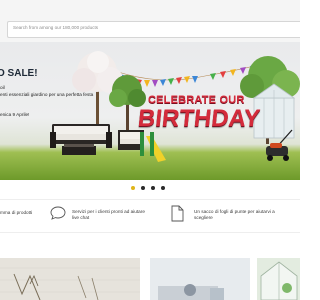 The image size is (320, 300). I want to click on hero-text-line-3: enica 9 Aprile!, so click(15, 114).